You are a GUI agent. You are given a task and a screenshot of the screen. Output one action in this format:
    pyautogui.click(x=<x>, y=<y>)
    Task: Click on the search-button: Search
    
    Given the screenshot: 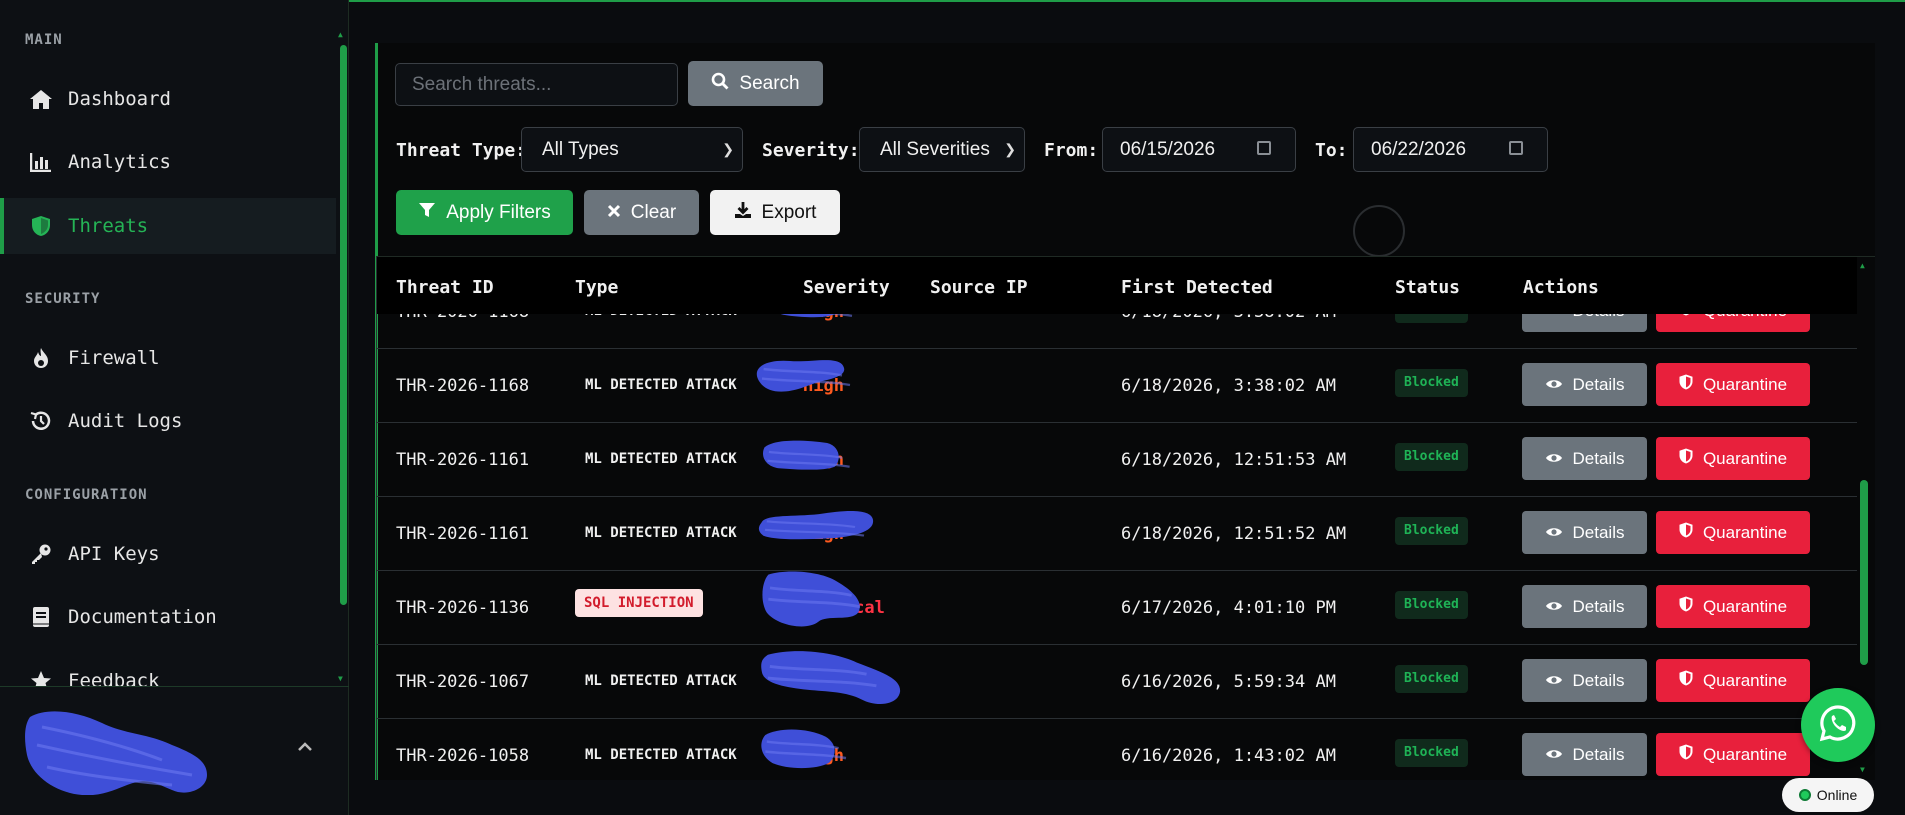 What is the action you would take?
    pyautogui.click(x=755, y=83)
    